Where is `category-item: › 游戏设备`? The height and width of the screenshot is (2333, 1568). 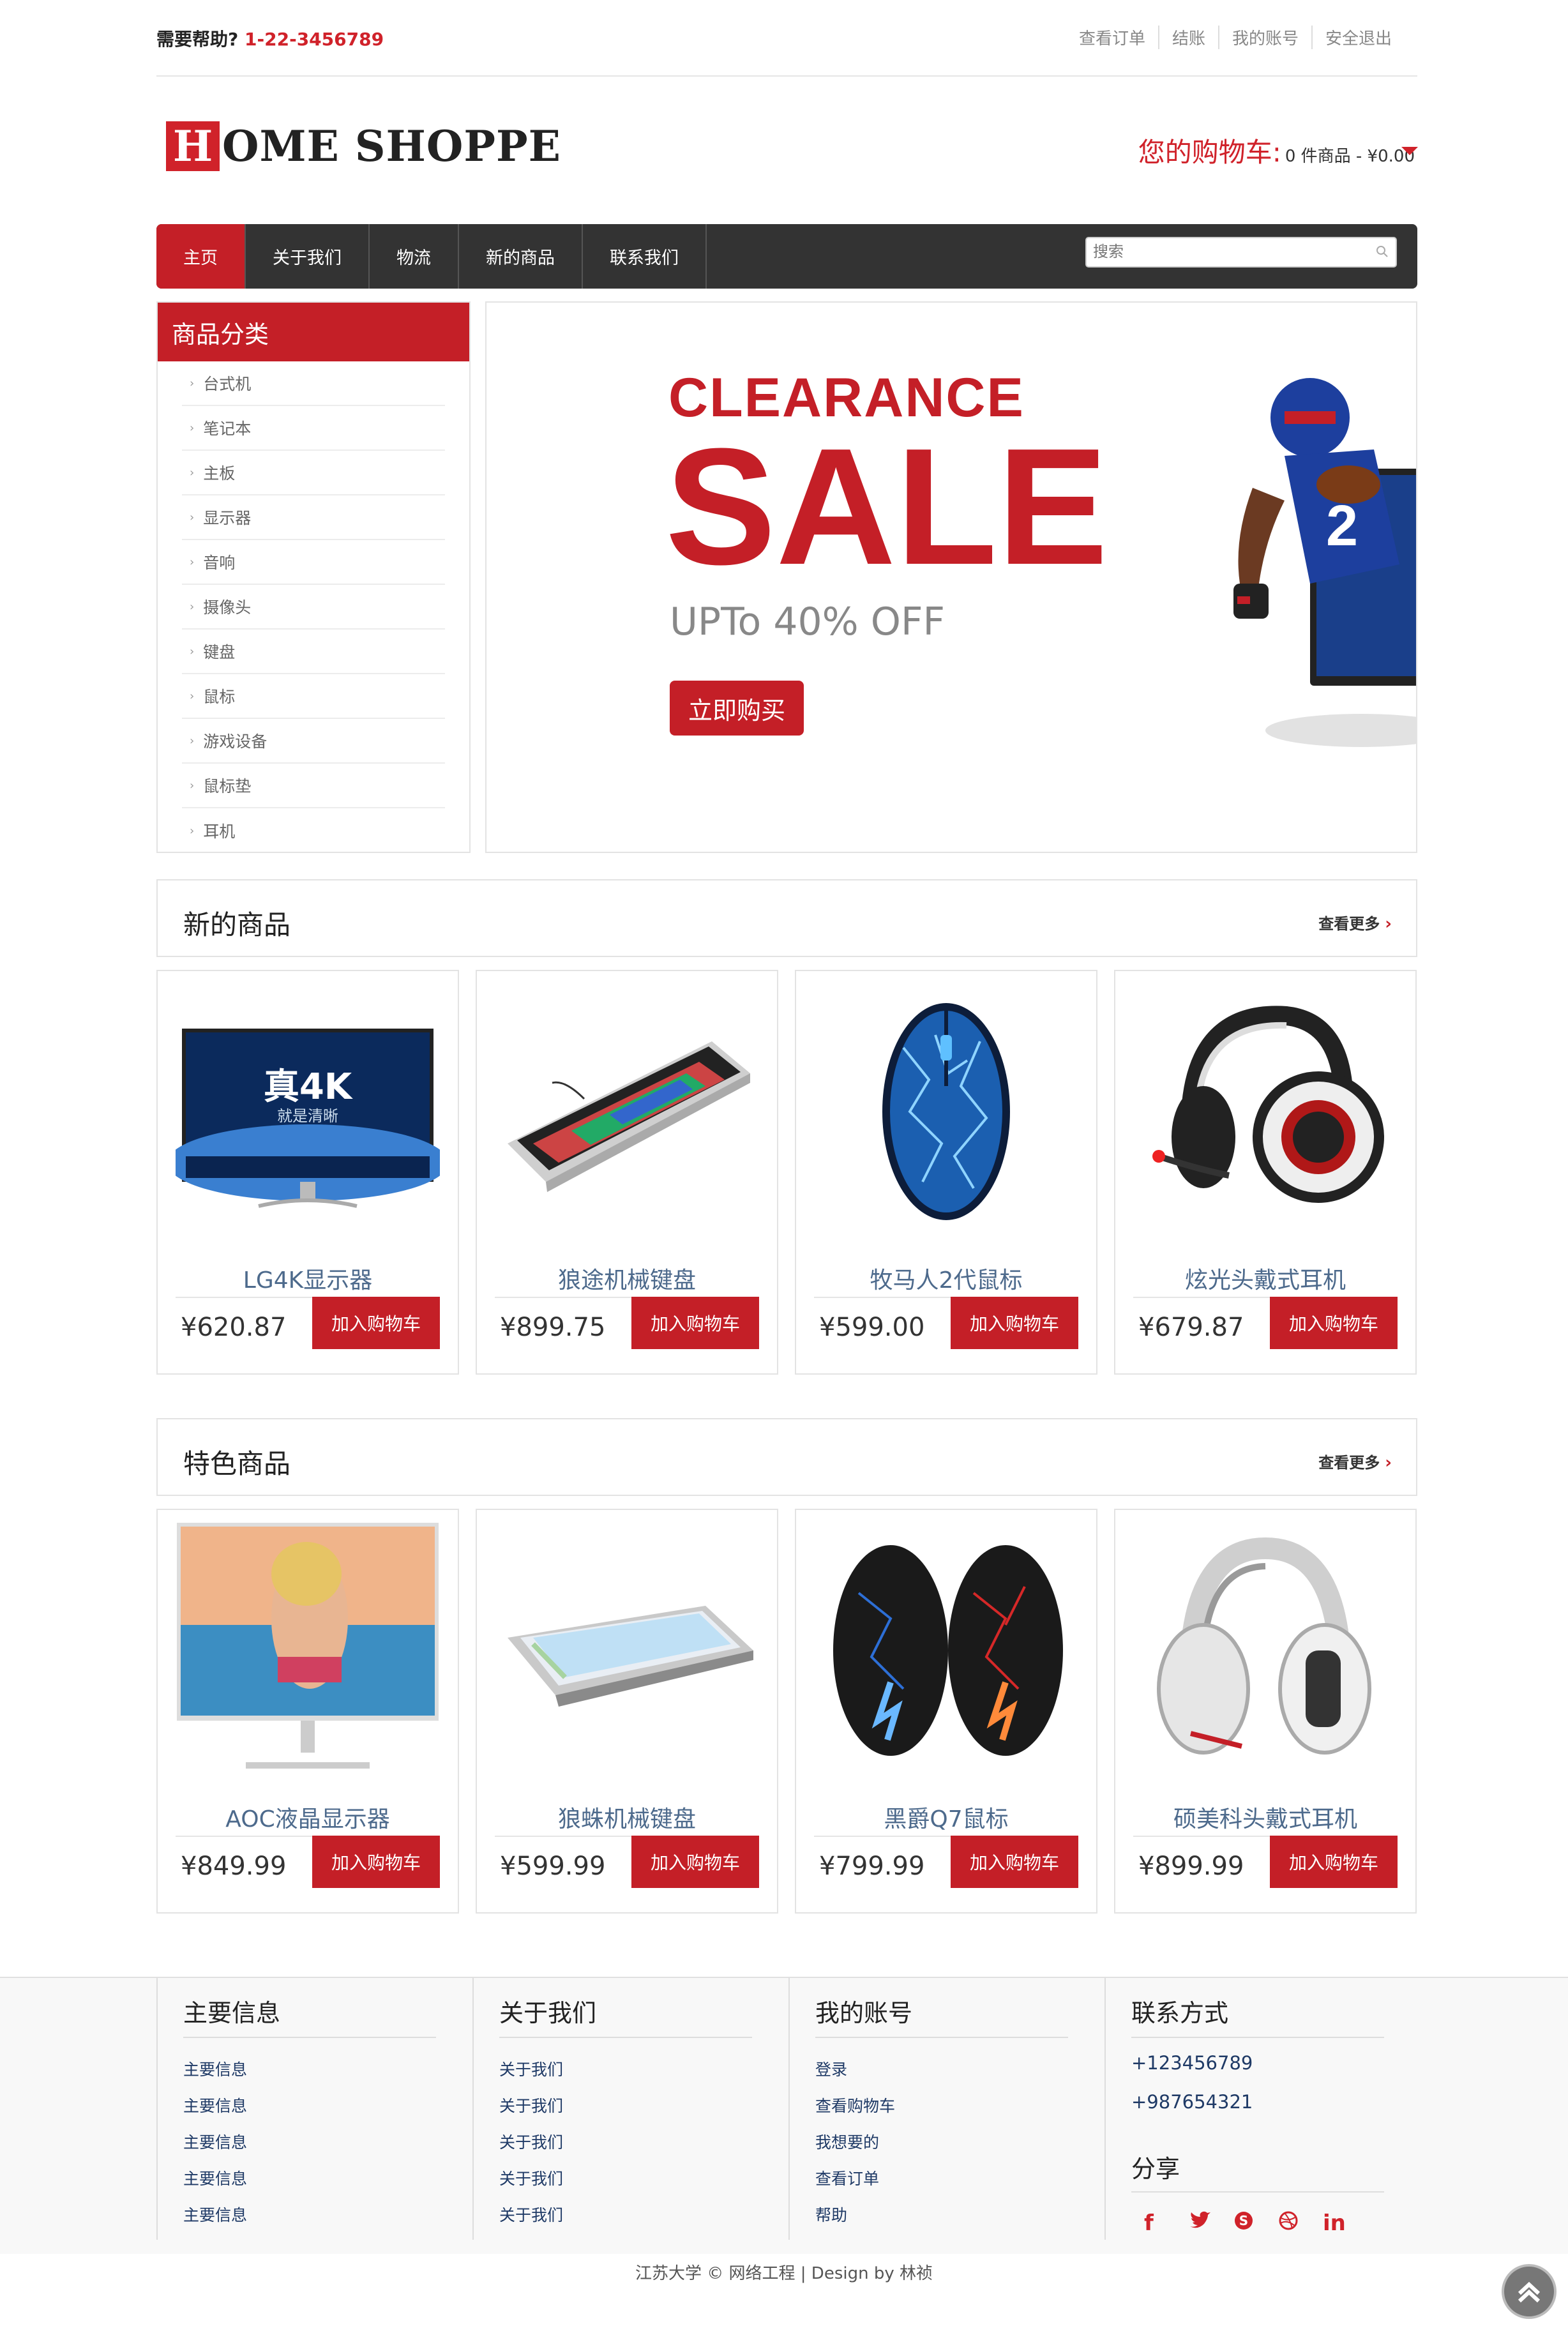
category-item: › 游戏设备 is located at coordinates (313, 741).